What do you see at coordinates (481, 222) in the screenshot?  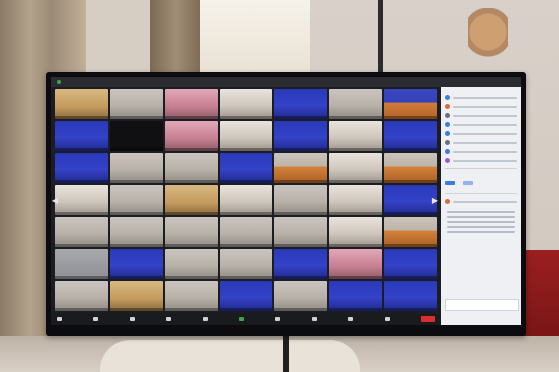 I see `chat-message-body` at bounding box center [481, 222].